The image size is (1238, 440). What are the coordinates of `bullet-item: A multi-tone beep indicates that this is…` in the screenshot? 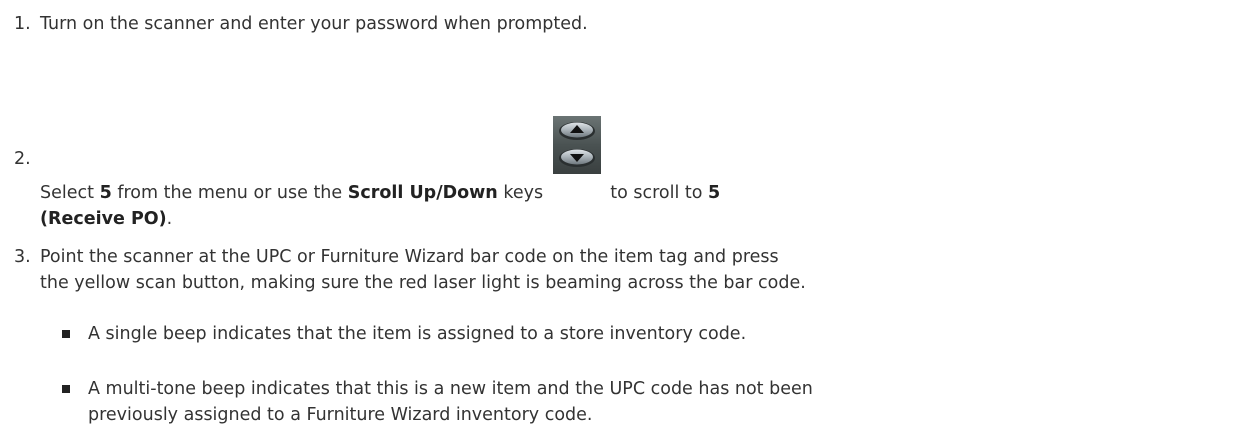 It's located at (642, 402).